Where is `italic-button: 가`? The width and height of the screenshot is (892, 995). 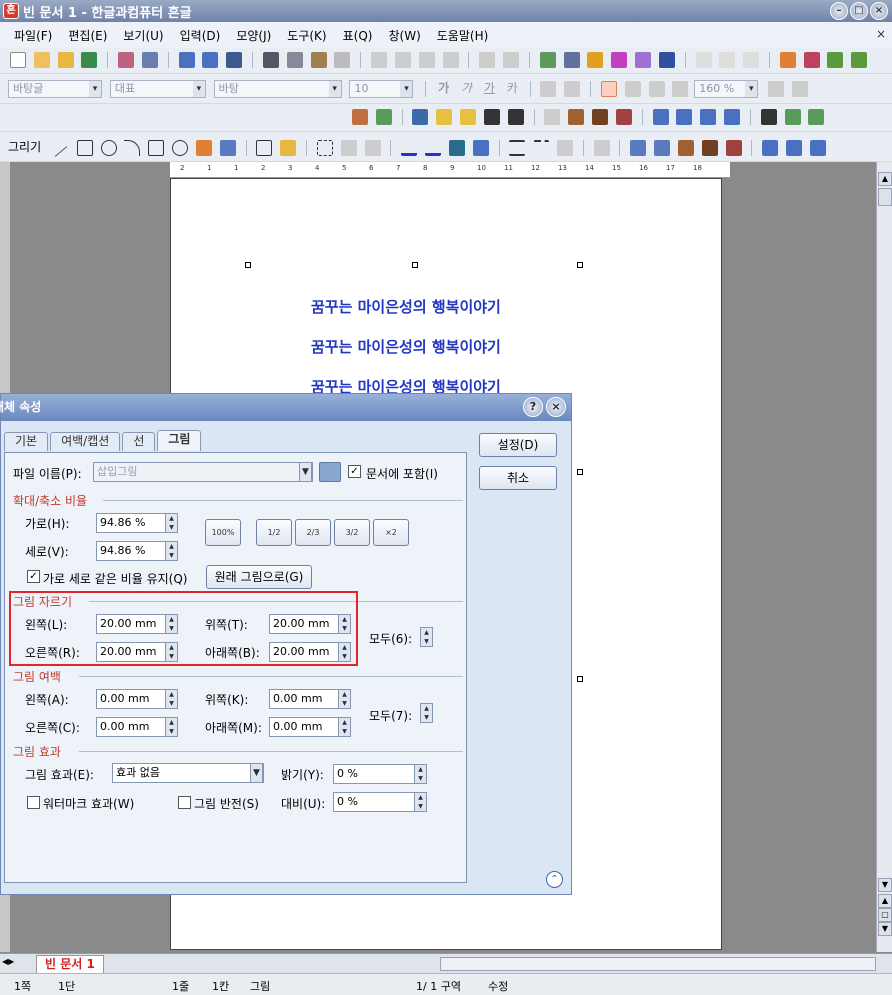 italic-button: 가 is located at coordinates (466, 88).